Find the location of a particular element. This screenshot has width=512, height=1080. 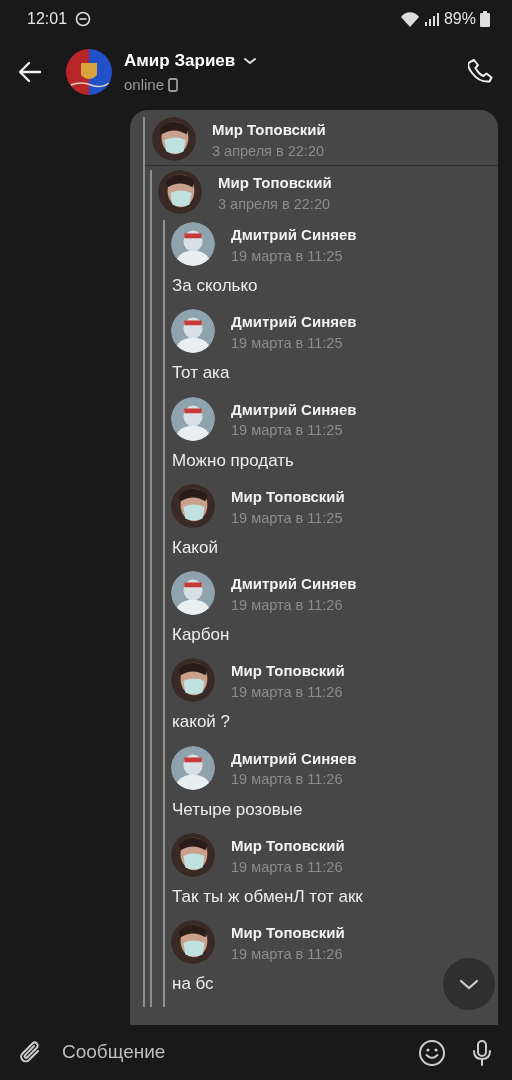

message-input: Сообщение is located at coordinates (239, 1052).